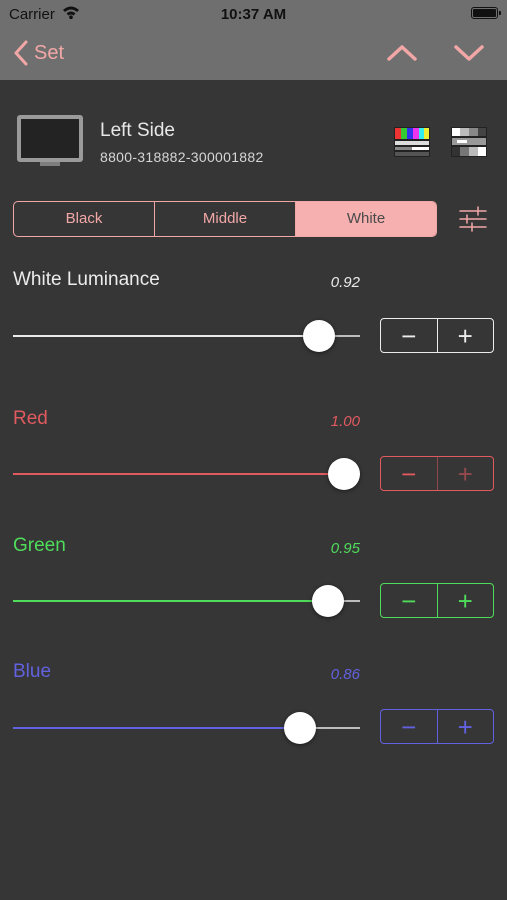  I want to click on device-serial: 8800-318882-300001882, so click(182, 157).